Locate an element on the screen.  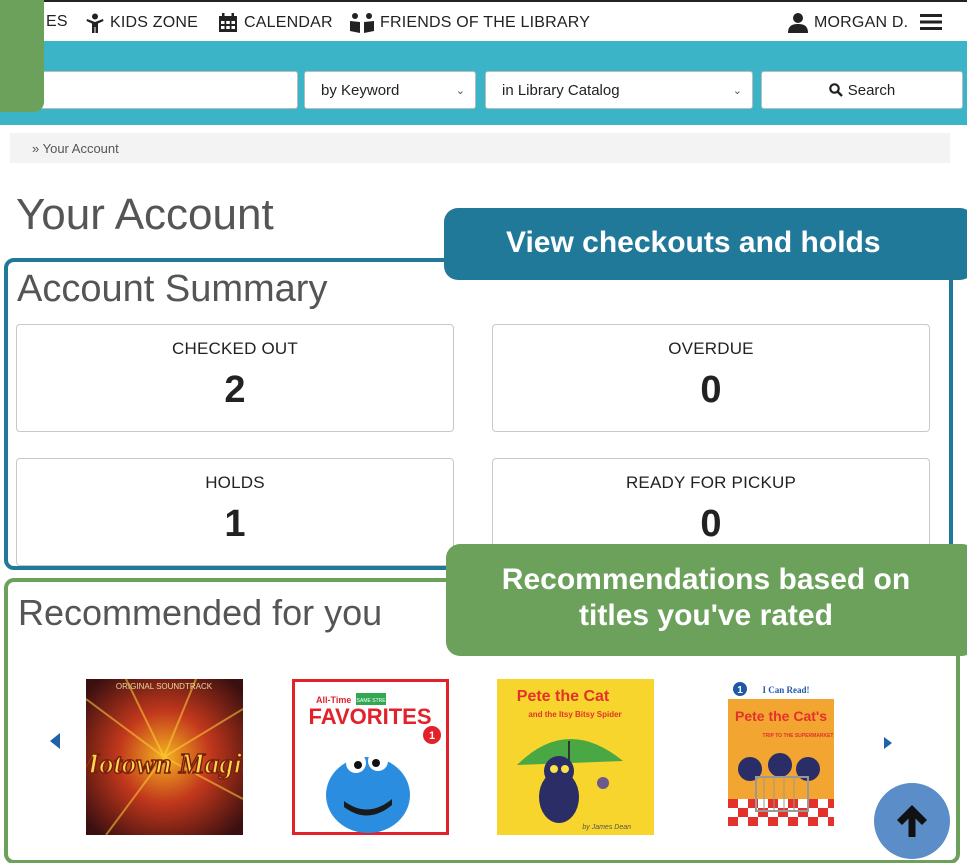
nav-item-partial-label: ES is located at coordinates (57, 21).